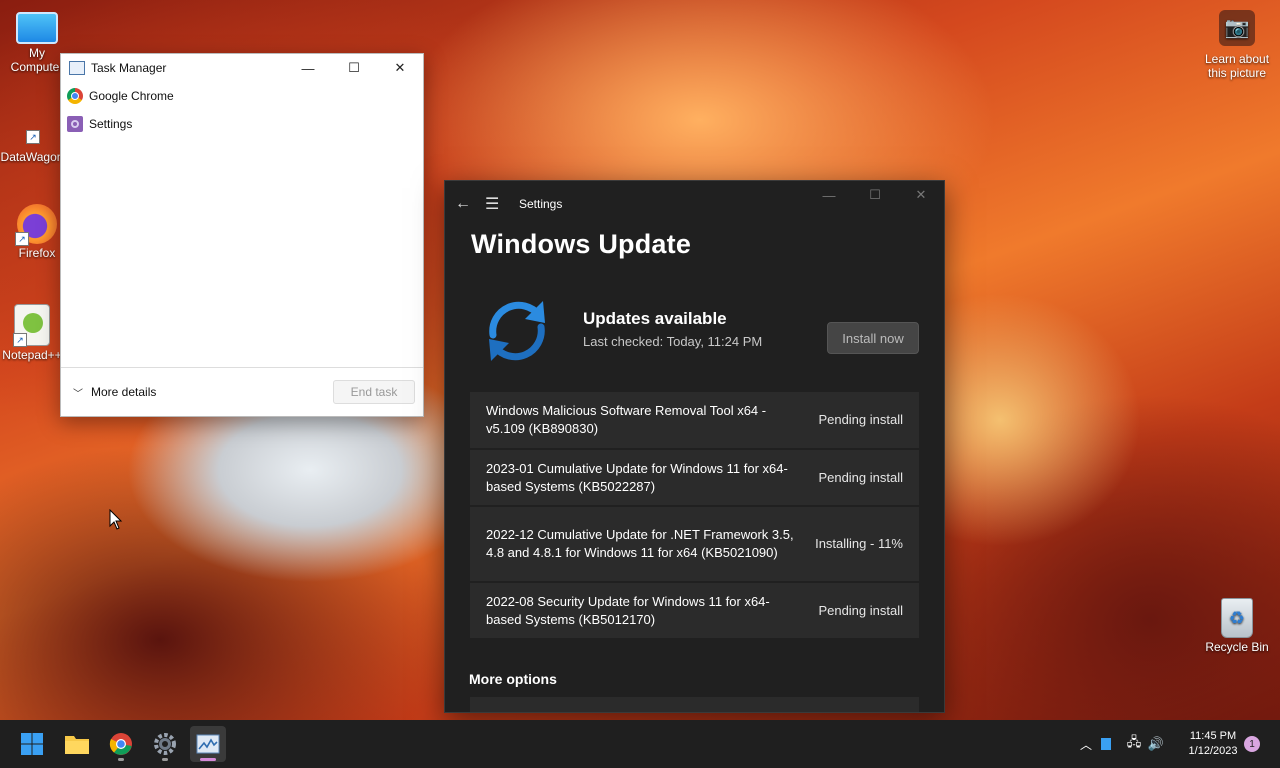 The height and width of the screenshot is (768, 1280). I want to click on chevron-down-icon: ﹀, so click(78, 392).